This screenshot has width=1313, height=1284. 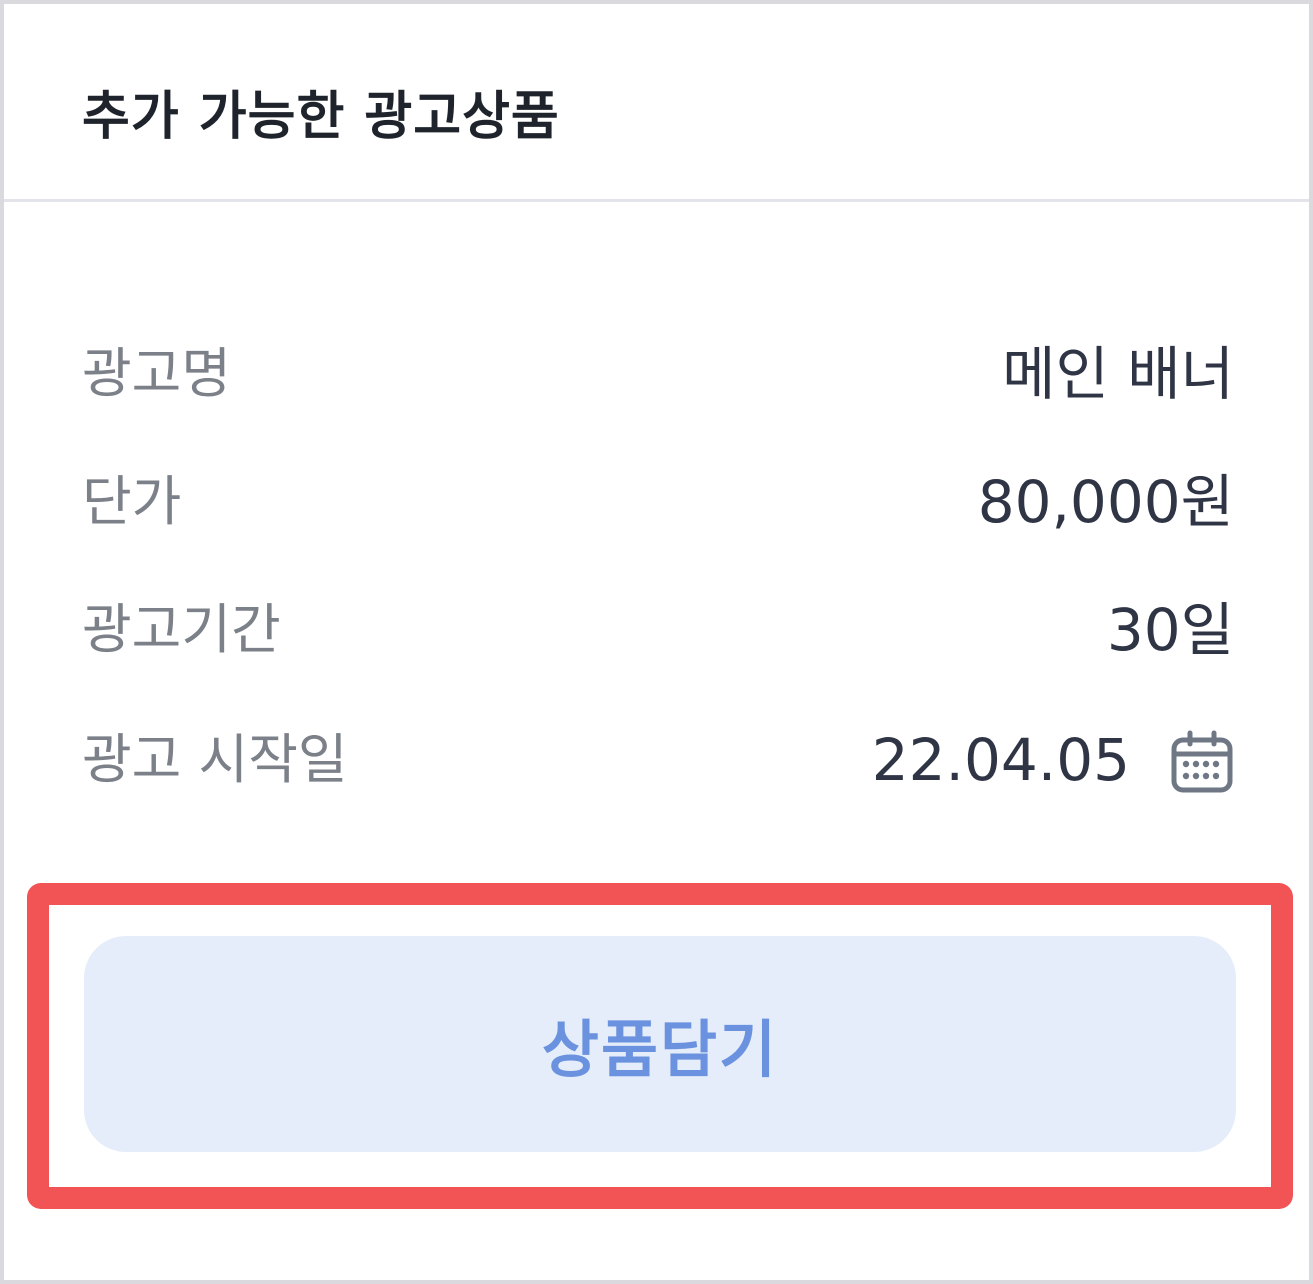 I want to click on detail-row-unit-price: 단가 80,000원, so click(x=658, y=502).